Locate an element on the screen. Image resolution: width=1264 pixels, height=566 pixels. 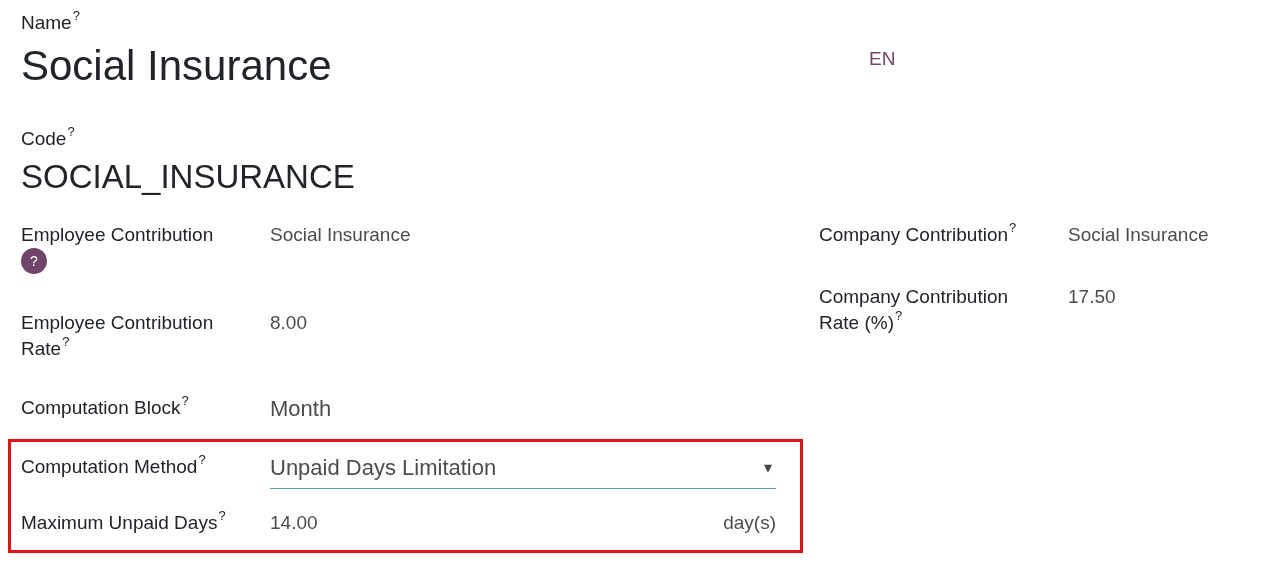
field-label: Company Contribution Rate (%)$^{?}$ is located at coordinates (914, 310).